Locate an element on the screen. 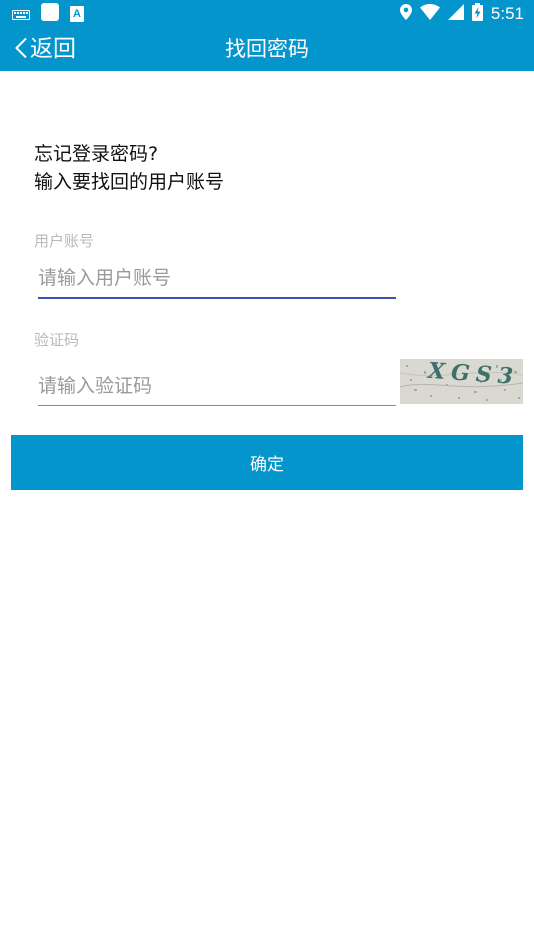  status-bar: A 5:51 is located at coordinates (267, 14).